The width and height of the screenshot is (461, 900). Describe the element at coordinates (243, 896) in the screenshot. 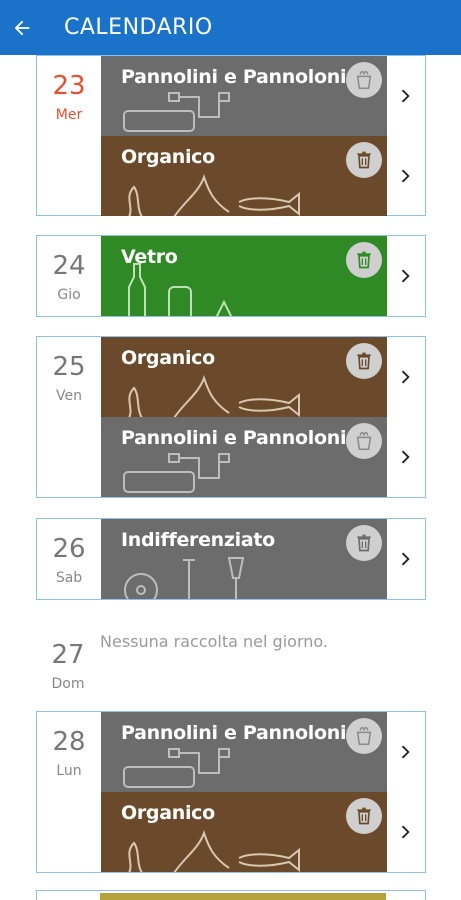

I see `next-collection-strip` at that location.